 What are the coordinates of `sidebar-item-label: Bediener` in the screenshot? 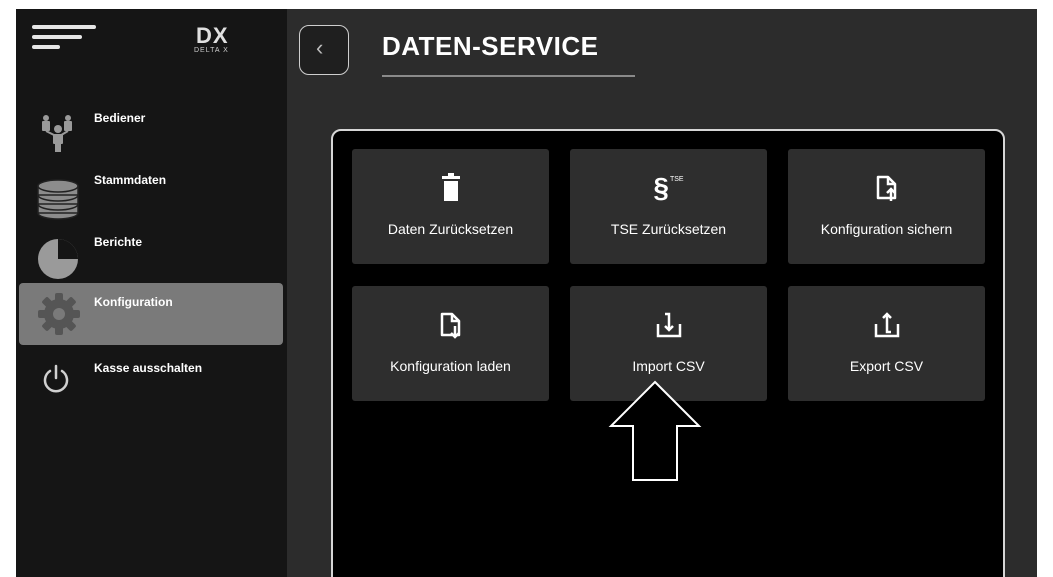 It's located at (120, 118).